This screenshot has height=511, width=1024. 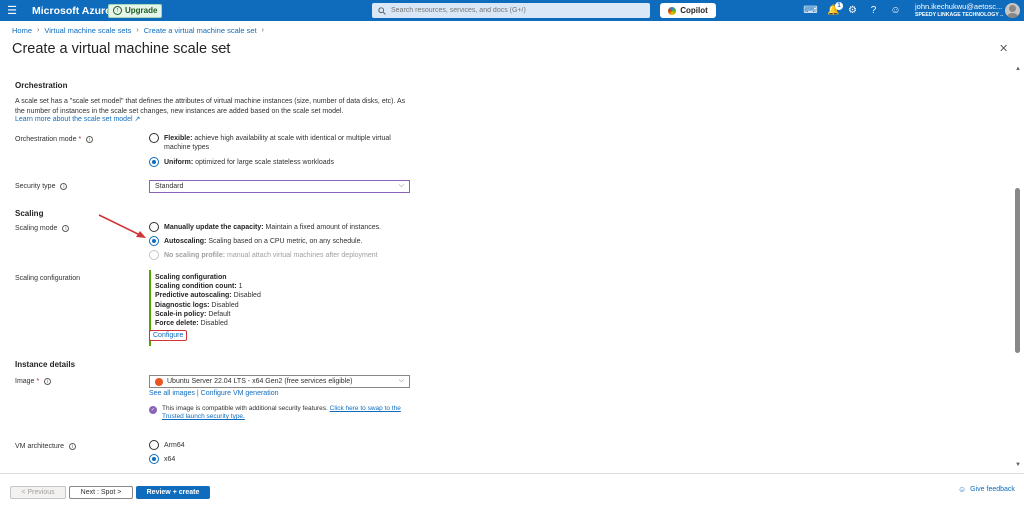 I want to click on previous-button: < Previous, so click(x=38, y=492).